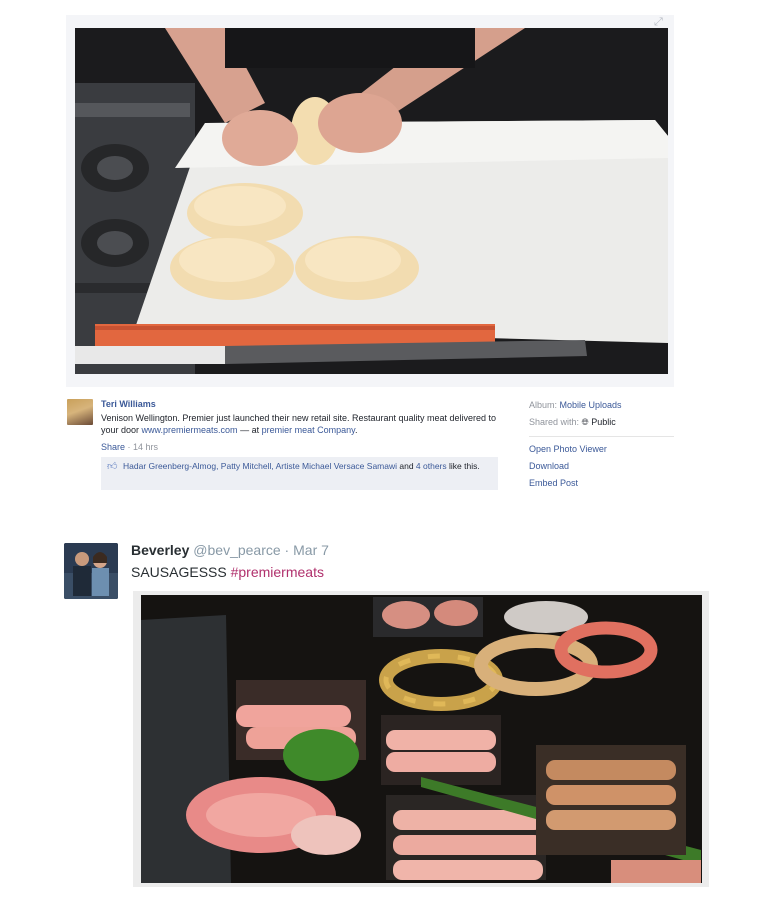  What do you see at coordinates (601, 468) in the screenshot?
I see `download-link: Download` at bounding box center [601, 468].